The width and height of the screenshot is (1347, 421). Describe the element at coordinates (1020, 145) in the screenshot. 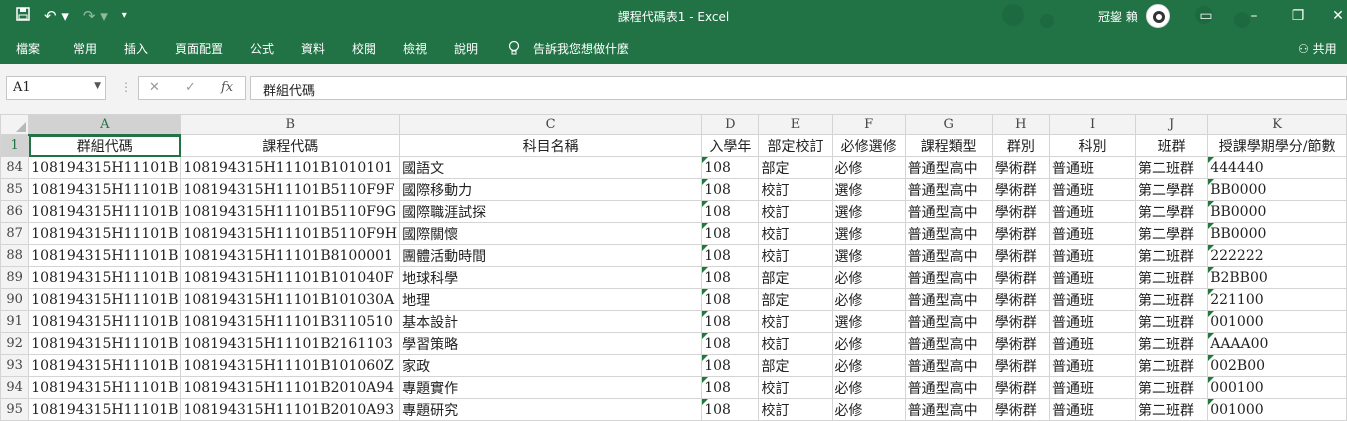

I see `cell: 群別` at that location.